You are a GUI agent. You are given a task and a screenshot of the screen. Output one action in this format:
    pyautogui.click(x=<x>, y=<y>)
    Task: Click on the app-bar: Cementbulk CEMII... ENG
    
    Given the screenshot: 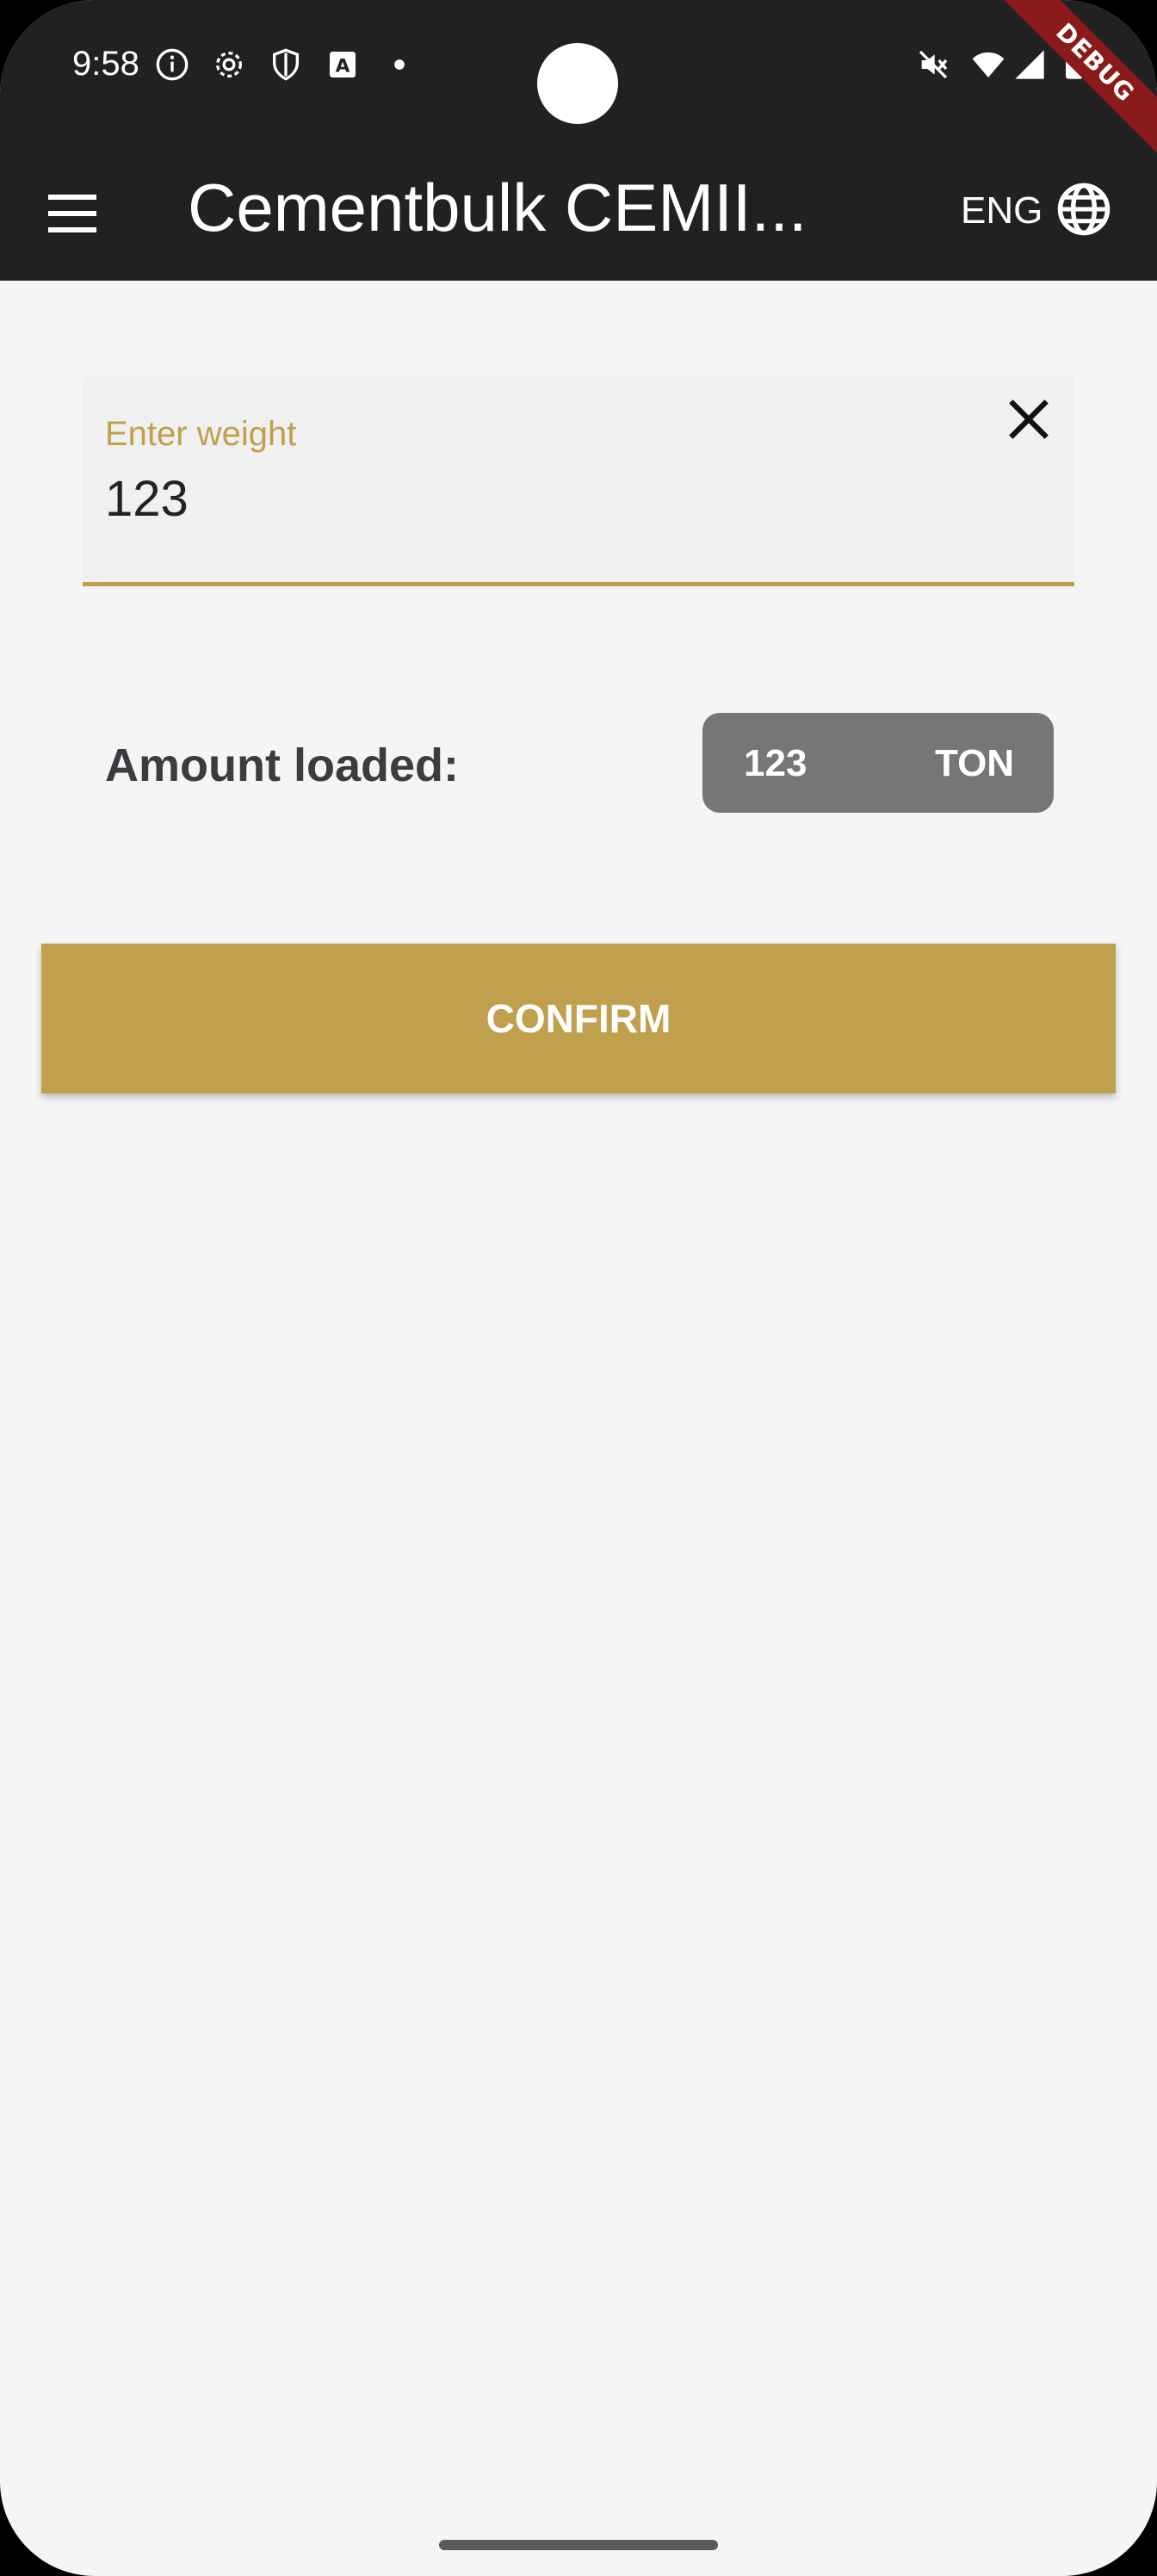 What is the action you would take?
    pyautogui.click(x=579, y=214)
    